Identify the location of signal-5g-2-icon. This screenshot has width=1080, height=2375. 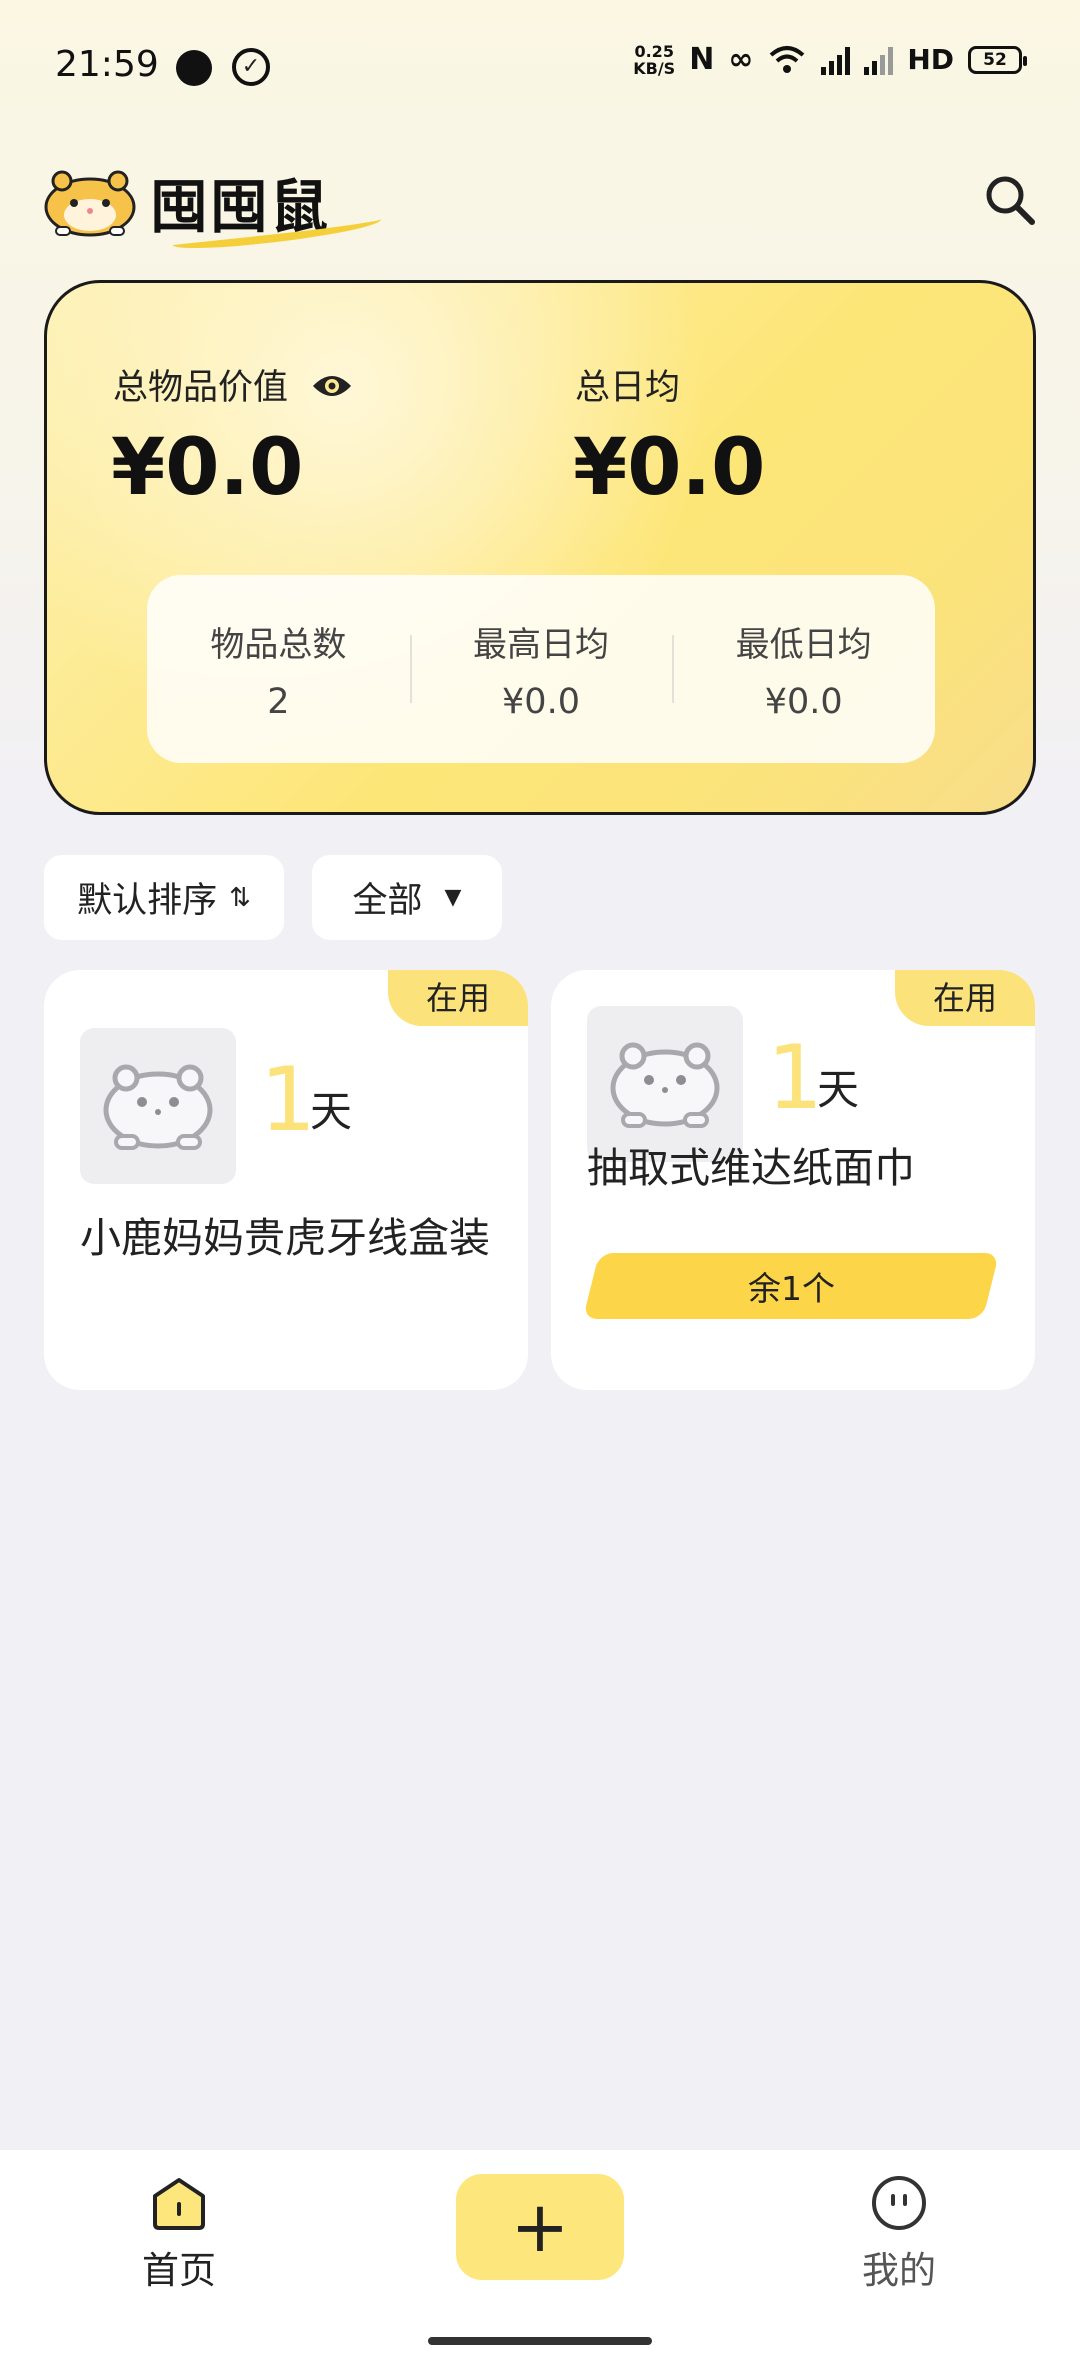
(879, 60).